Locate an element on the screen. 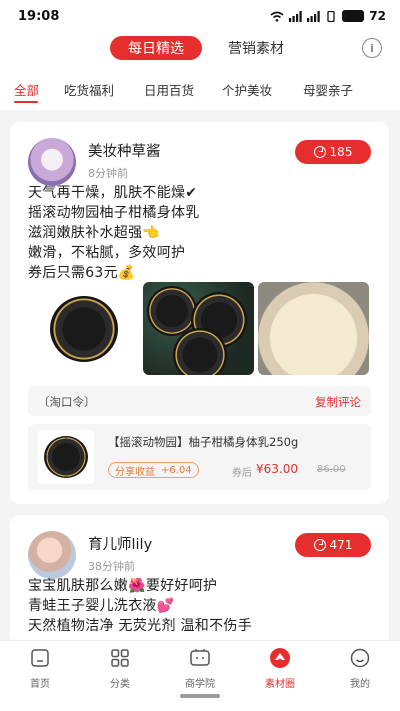 The image size is (400, 711). share-count: 185 is located at coordinates (341, 152).